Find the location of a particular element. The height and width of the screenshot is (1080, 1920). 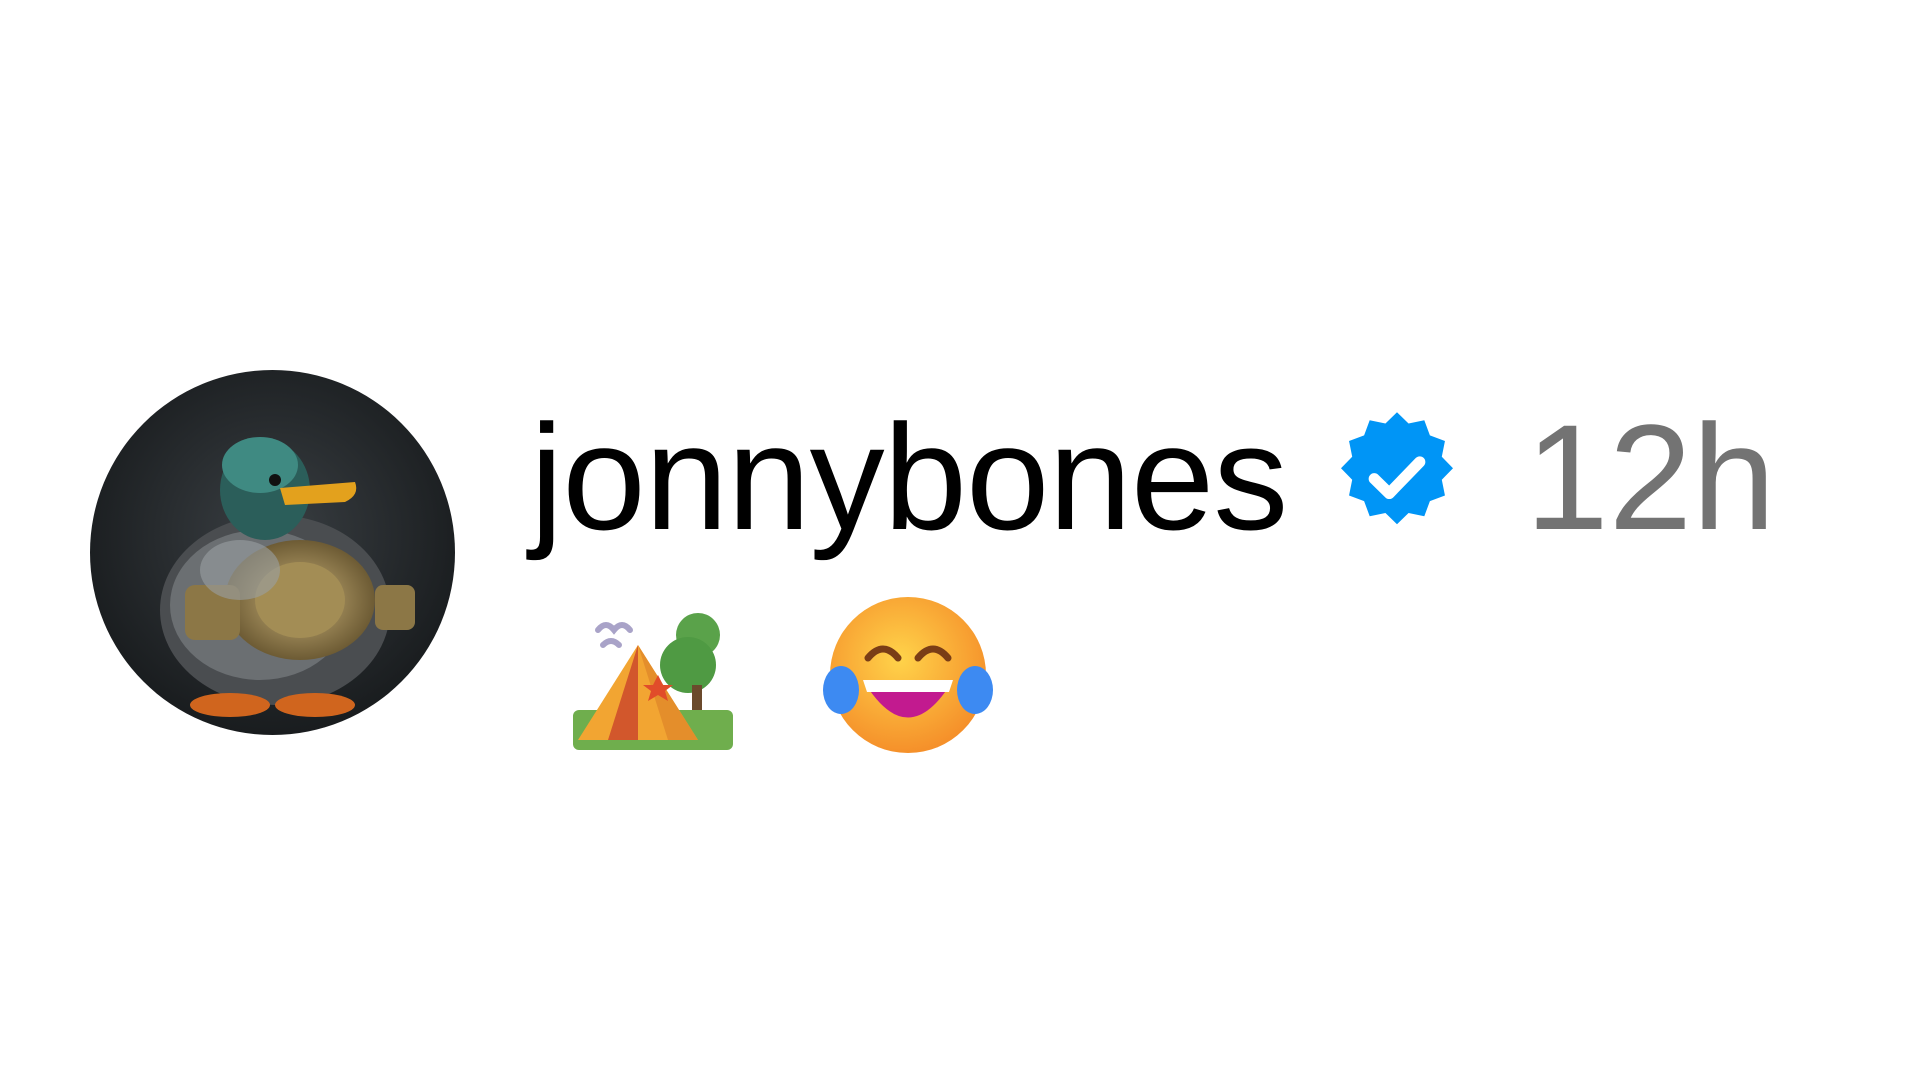

duck-avatar-image is located at coordinates (272, 552).